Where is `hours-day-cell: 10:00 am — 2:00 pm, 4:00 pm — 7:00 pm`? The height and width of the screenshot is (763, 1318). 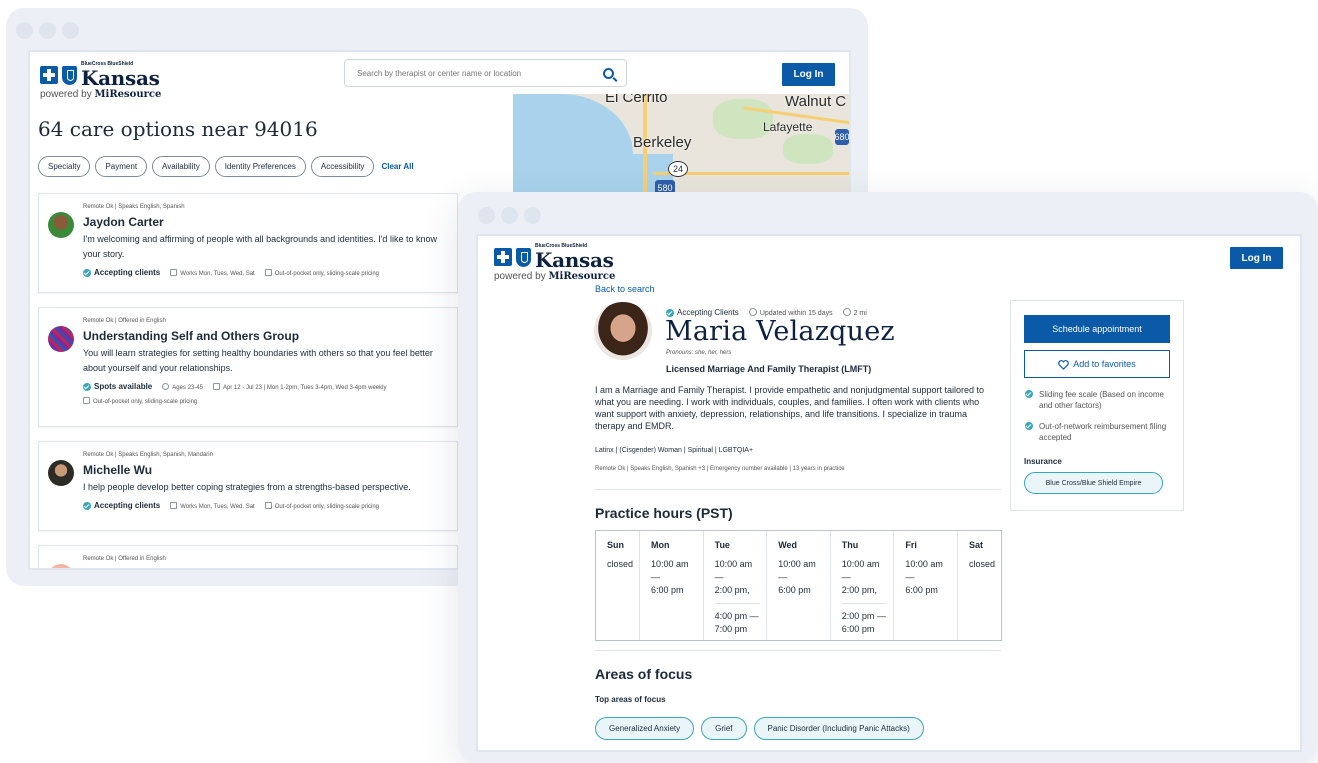
hours-day-cell: 10:00 am — 2:00 pm, 4:00 pm — 7:00 pm is located at coordinates (734, 597).